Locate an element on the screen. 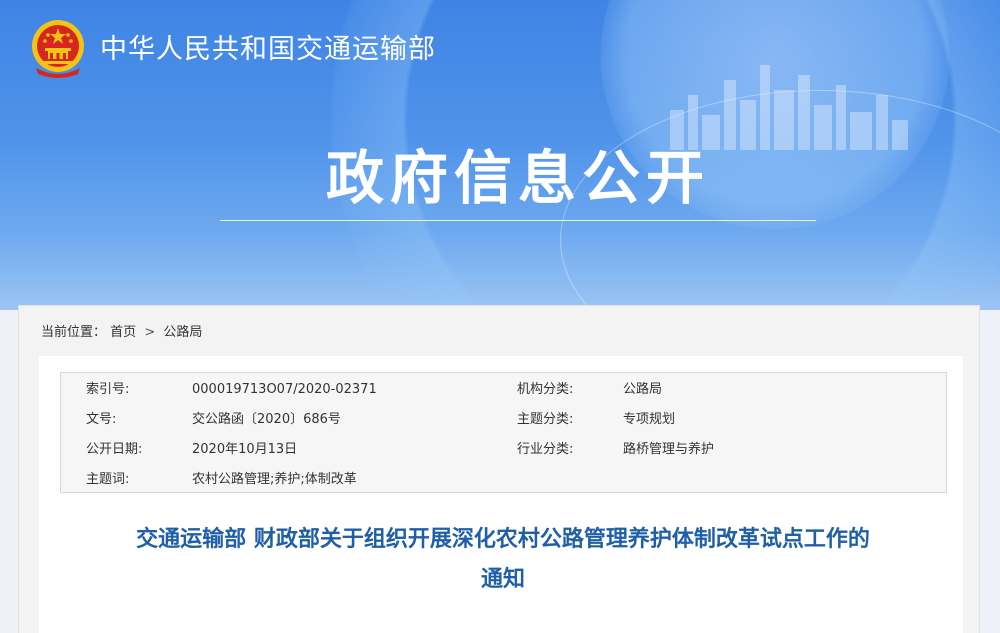 The height and width of the screenshot is (633, 1000). keywords-label: 主题词: is located at coordinates (108, 479).